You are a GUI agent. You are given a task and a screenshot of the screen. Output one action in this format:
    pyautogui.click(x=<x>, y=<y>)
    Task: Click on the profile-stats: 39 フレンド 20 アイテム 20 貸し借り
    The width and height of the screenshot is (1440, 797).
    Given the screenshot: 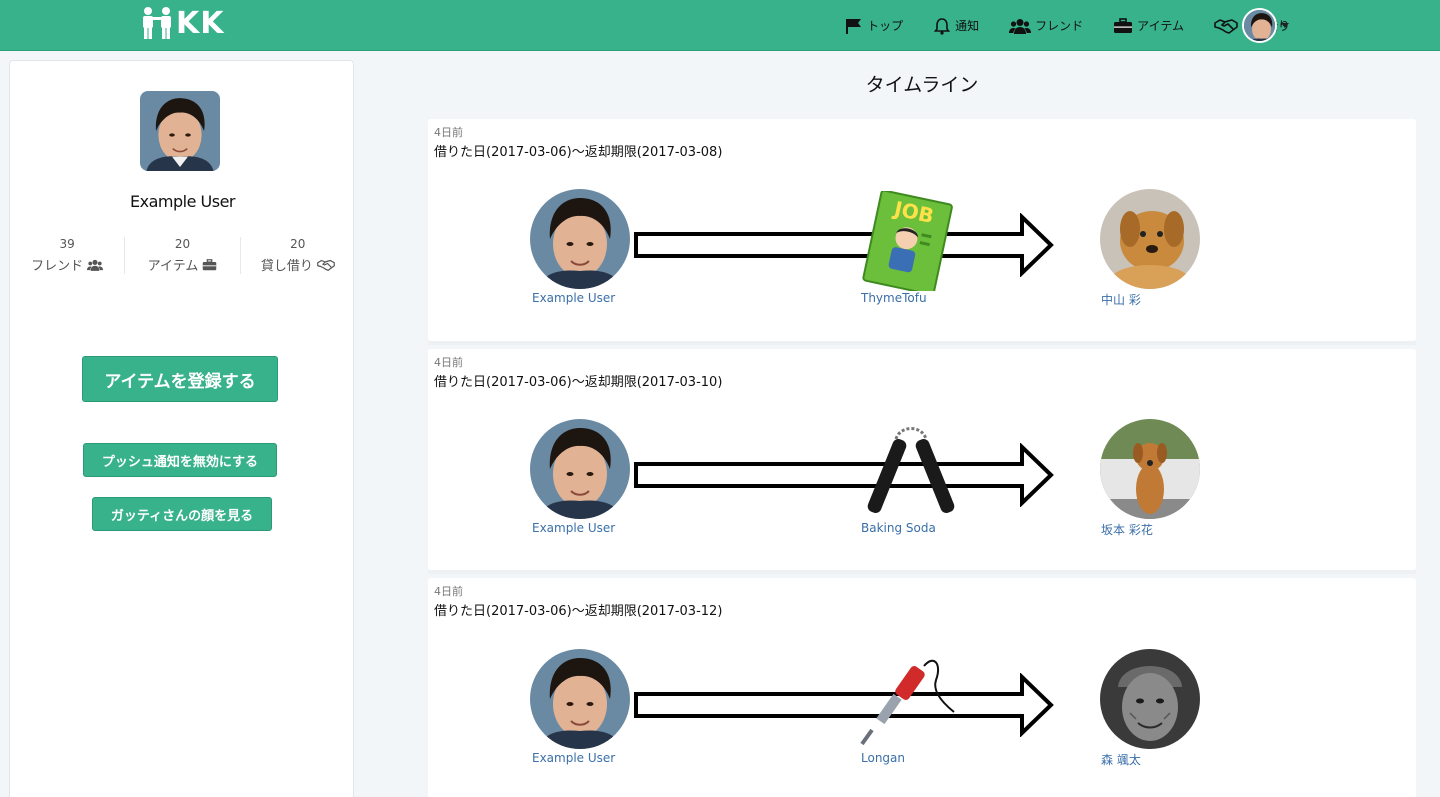 What is the action you would take?
    pyautogui.click(x=182, y=255)
    